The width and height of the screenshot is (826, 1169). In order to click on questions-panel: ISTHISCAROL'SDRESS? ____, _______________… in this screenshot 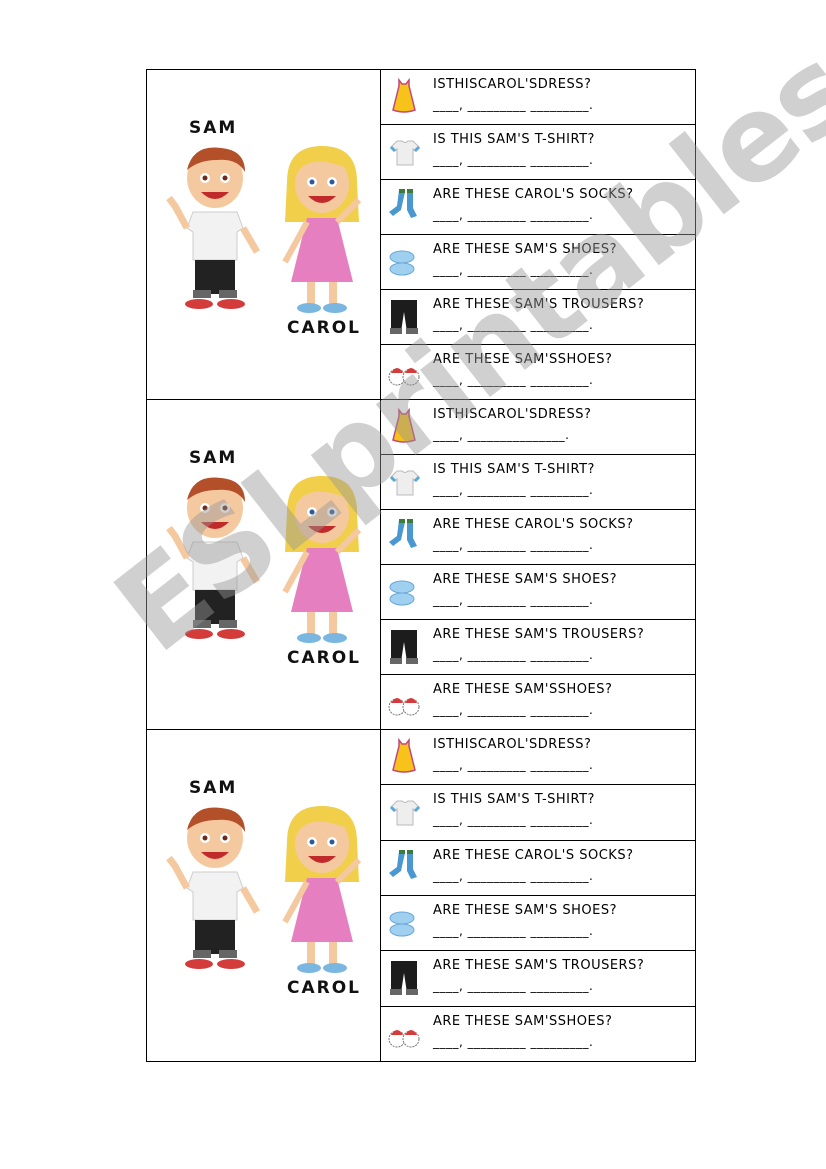, I will do `click(538, 564)`.